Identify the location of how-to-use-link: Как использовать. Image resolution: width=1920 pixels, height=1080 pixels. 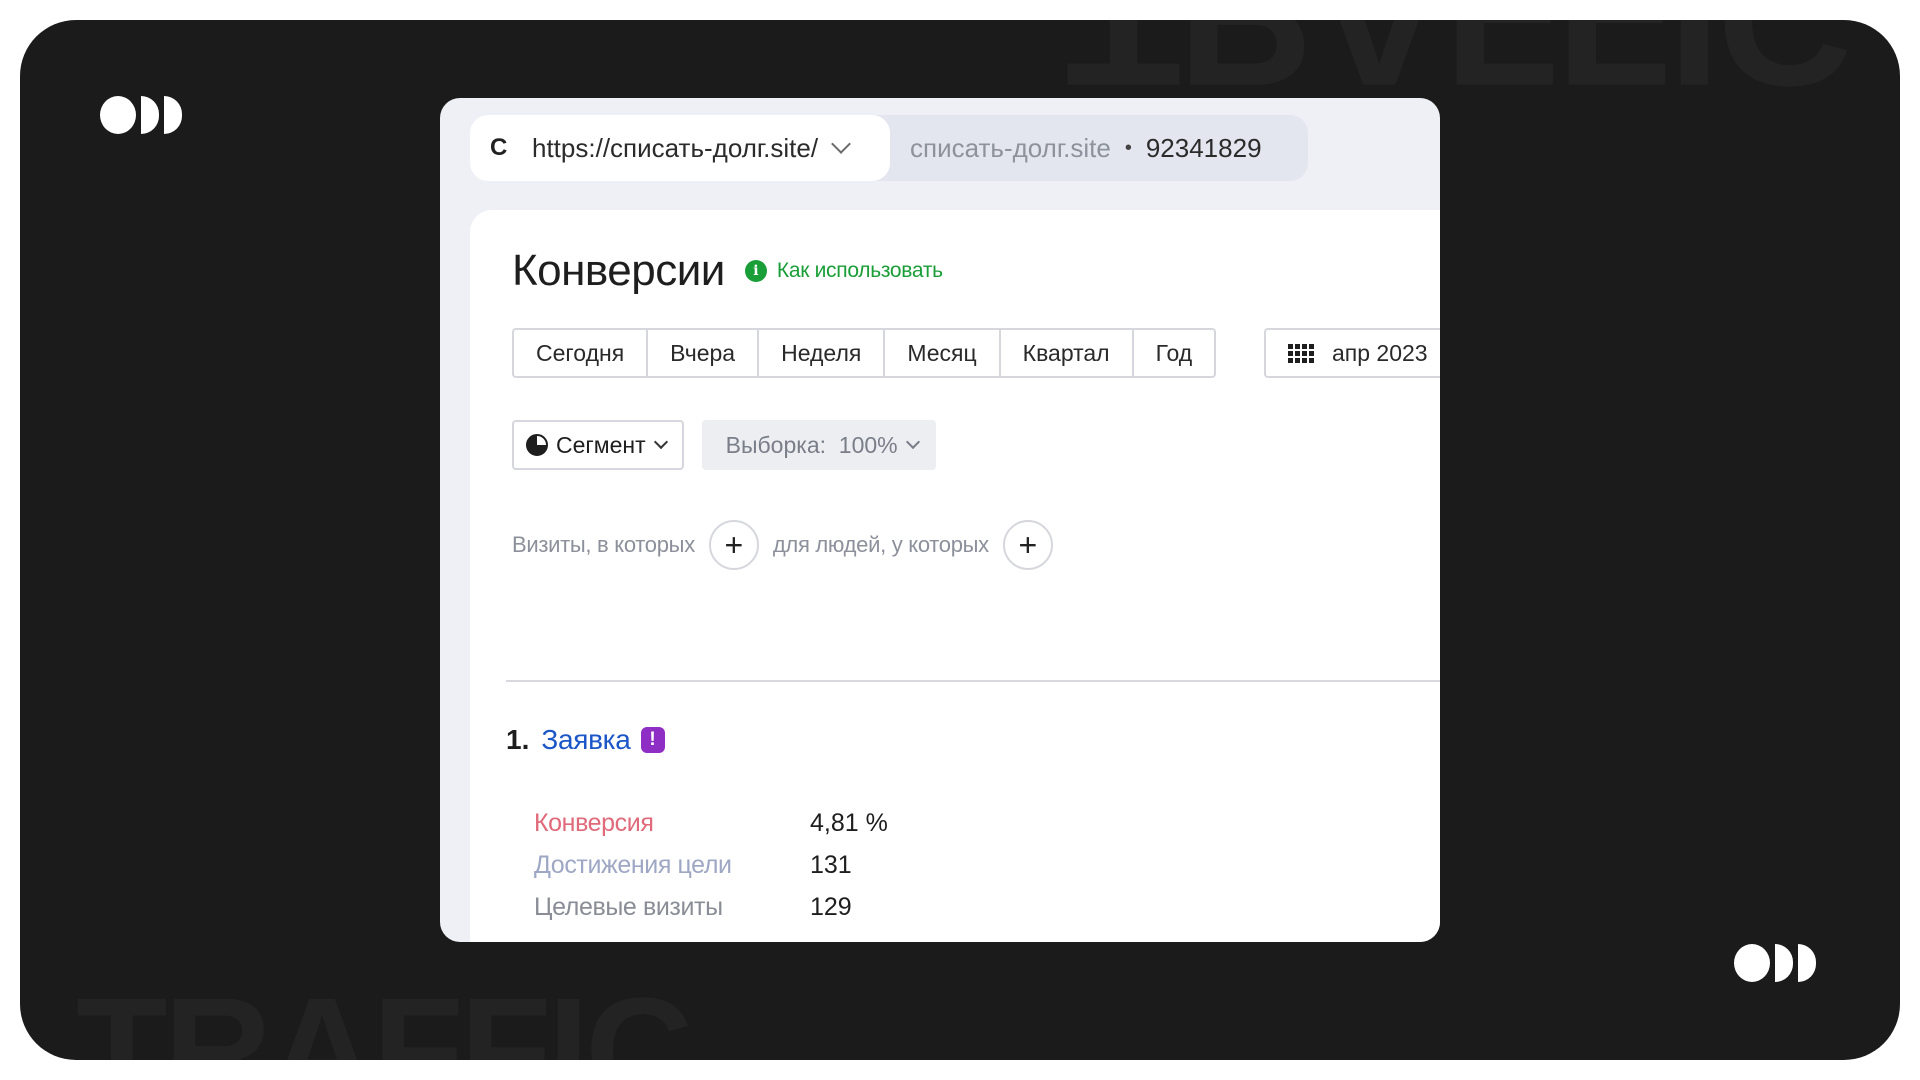
(860, 271).